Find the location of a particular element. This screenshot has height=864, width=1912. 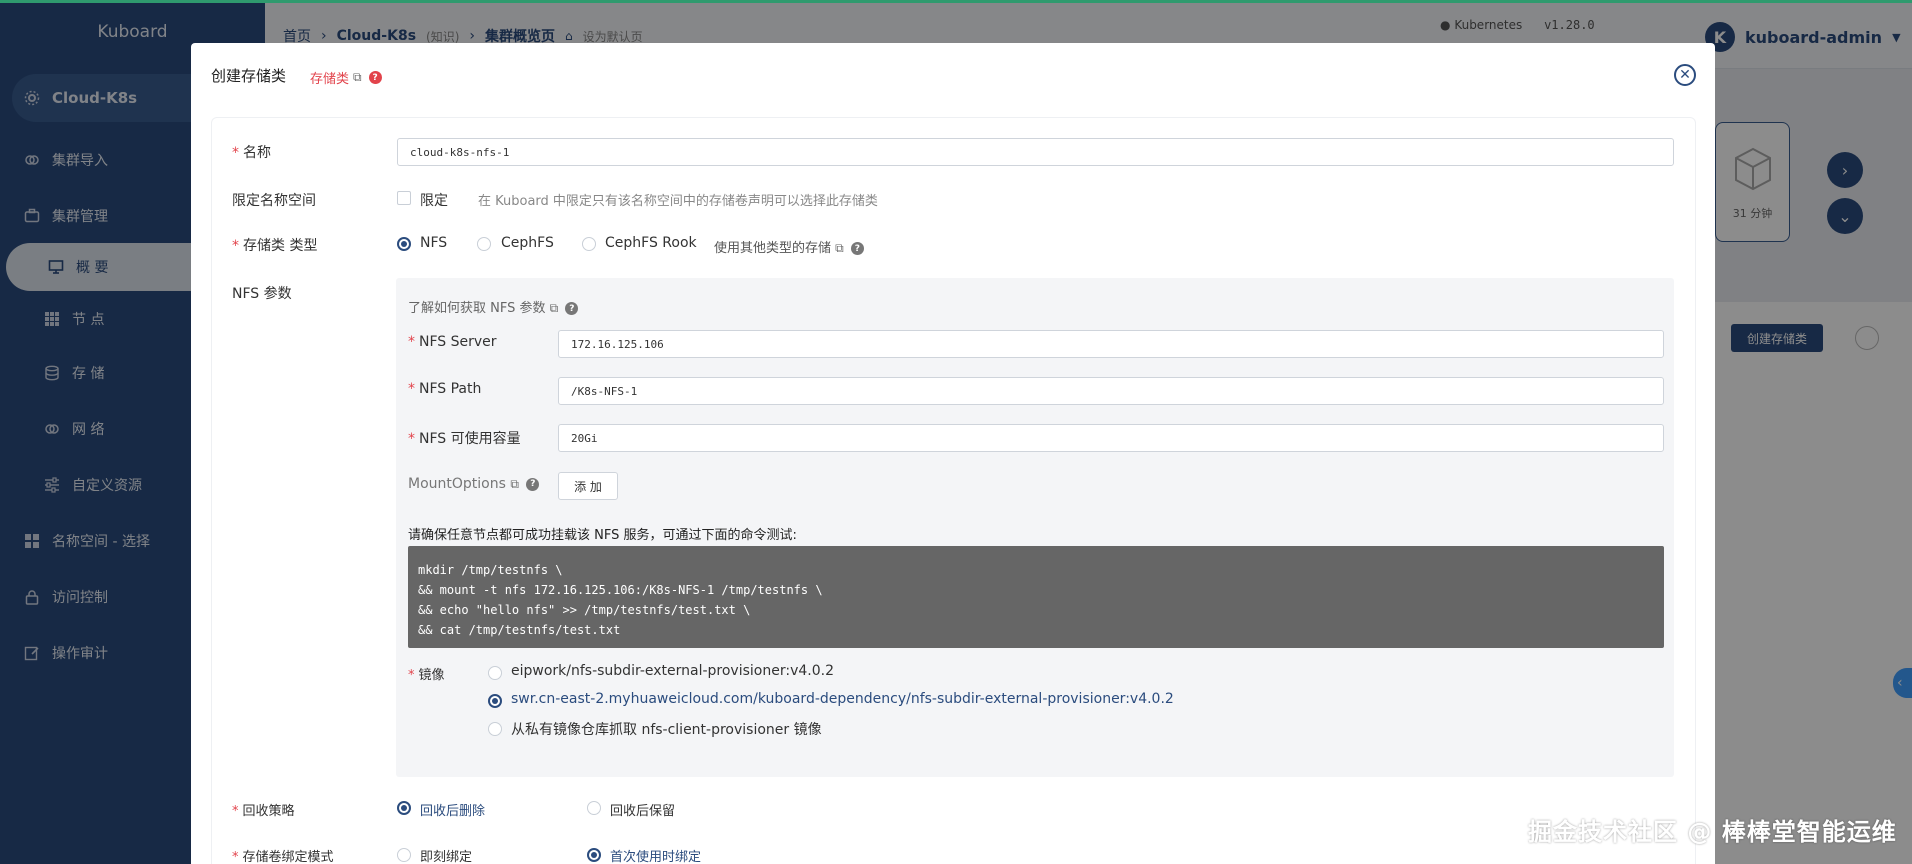

type-option-cephfs-rook: CephFS Rook is located at coordinates (651, 243).